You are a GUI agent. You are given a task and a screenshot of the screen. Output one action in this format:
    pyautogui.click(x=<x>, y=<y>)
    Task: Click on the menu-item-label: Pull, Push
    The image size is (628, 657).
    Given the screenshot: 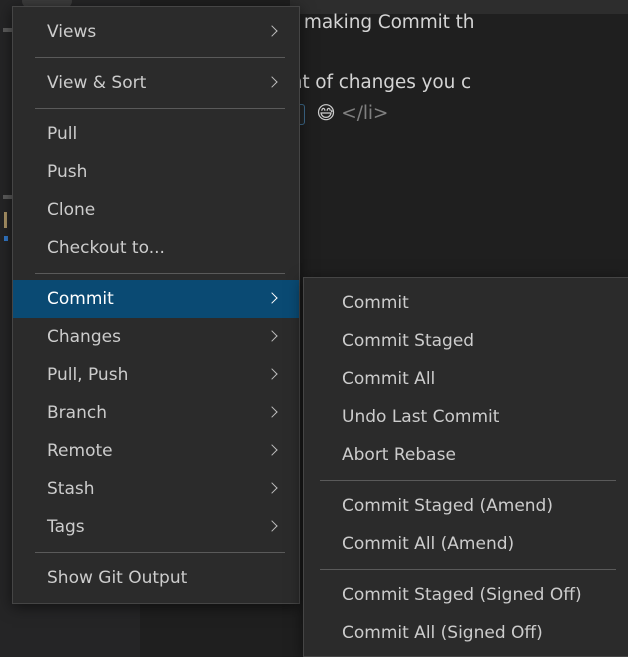 What is the action you would take?
    pyautogui.click(x=88, y=375)
    